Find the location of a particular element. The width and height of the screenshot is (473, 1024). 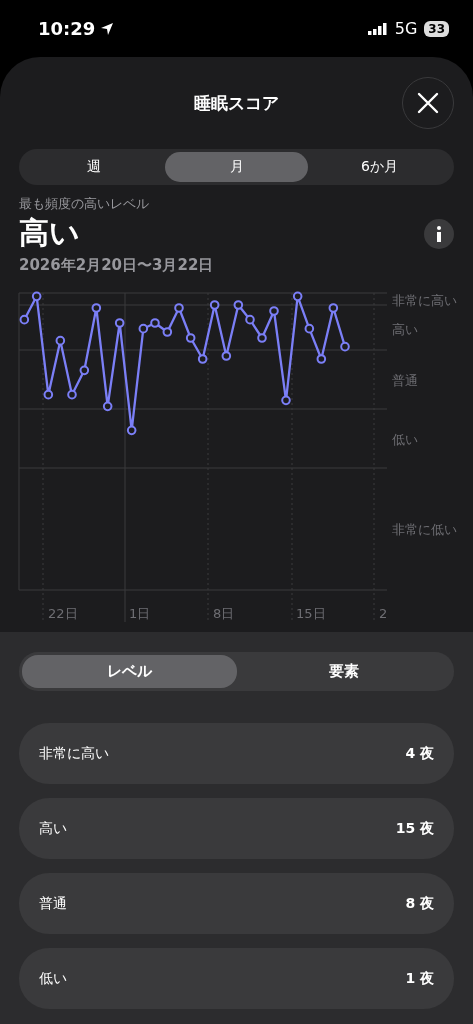

period-tab: 月 is located at coordinates (236, 167).